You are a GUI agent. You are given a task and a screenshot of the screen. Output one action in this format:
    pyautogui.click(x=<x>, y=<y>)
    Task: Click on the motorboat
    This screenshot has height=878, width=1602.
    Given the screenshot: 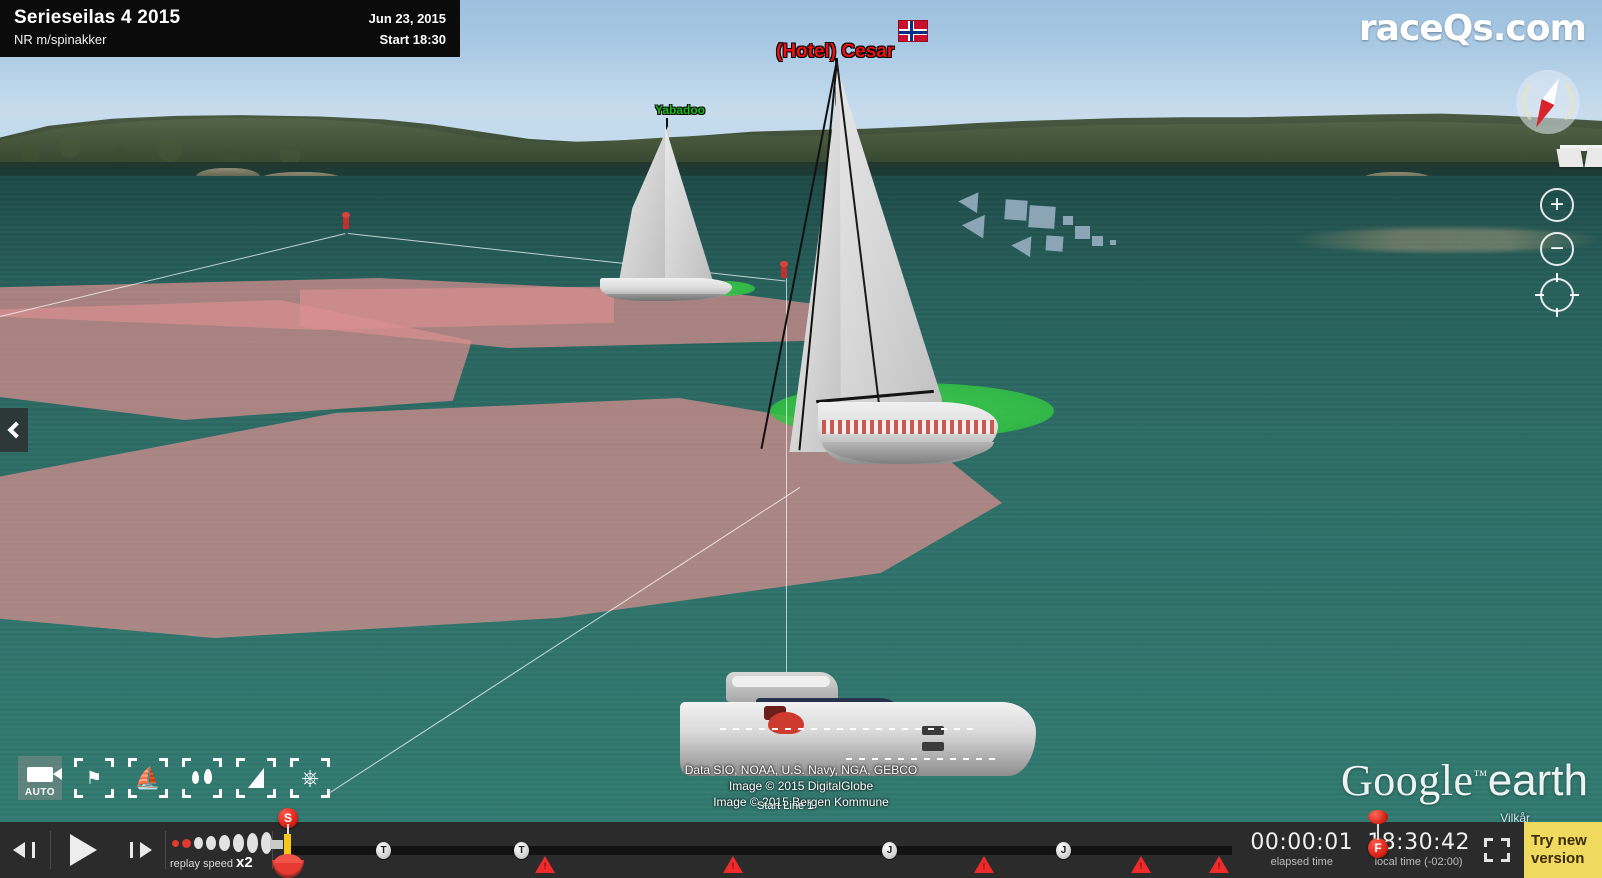 What is the action you would take?
    pyautogui.click(x=860, y=738)
    